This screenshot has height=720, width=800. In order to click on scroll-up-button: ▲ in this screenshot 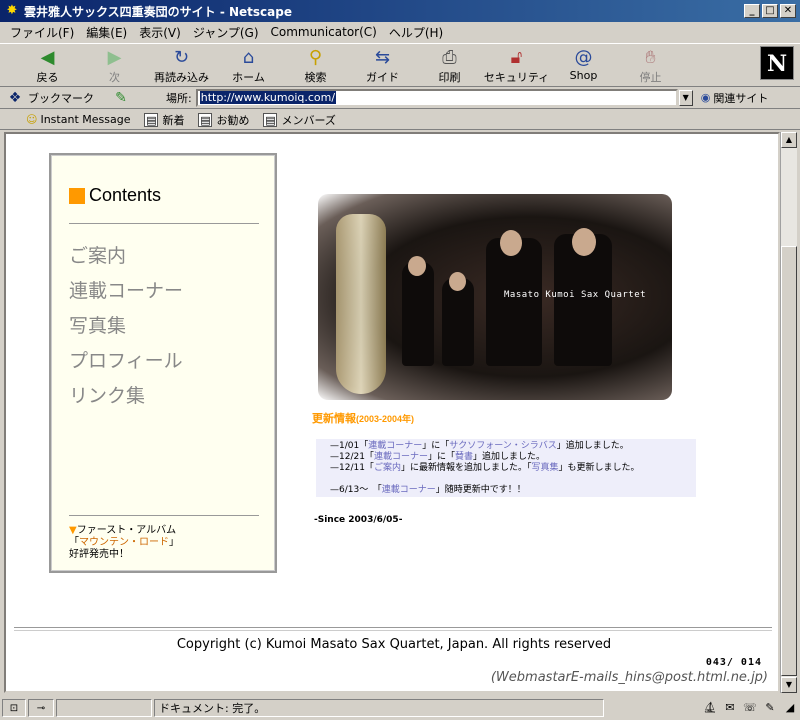, I will do `click(789, 140)`.